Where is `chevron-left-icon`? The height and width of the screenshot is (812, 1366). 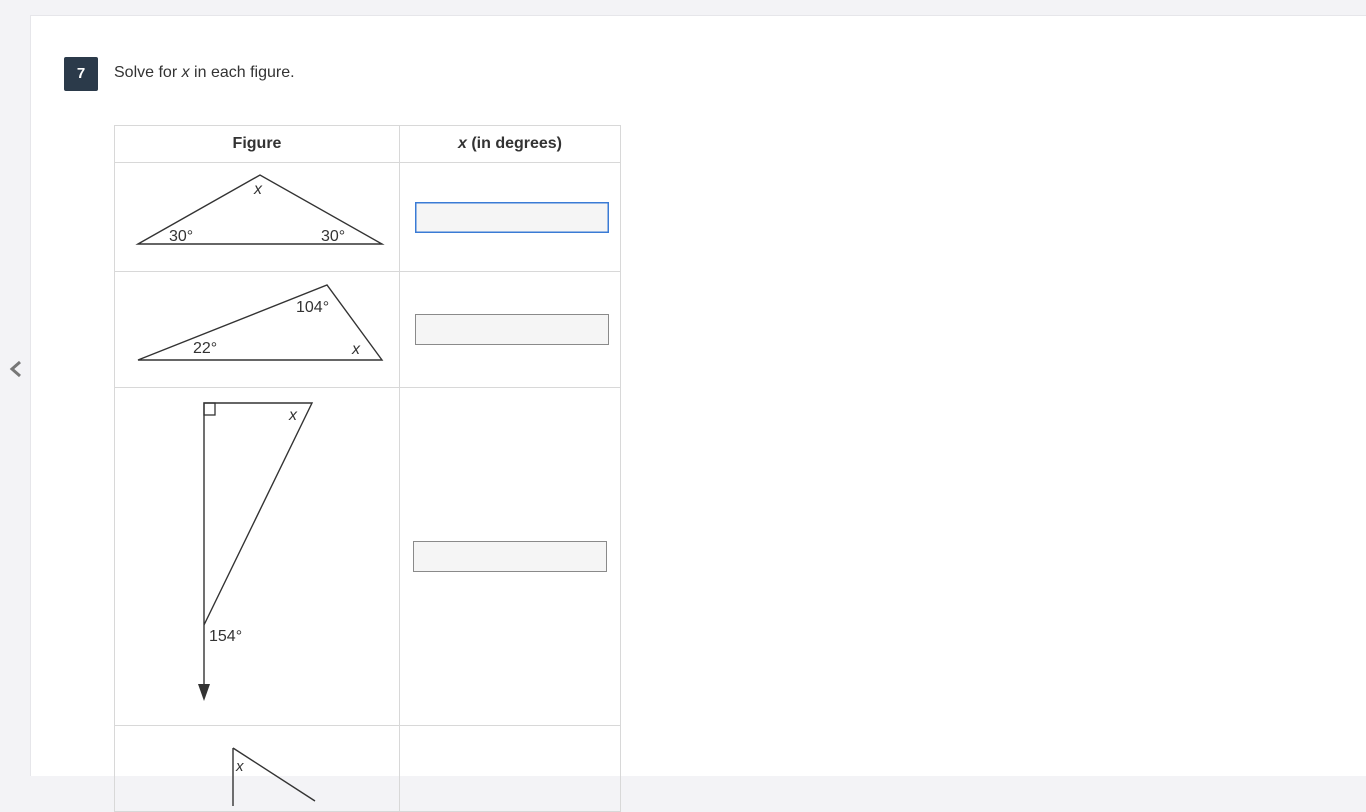 chevron-left-icon is located at coordinates (15, 369).